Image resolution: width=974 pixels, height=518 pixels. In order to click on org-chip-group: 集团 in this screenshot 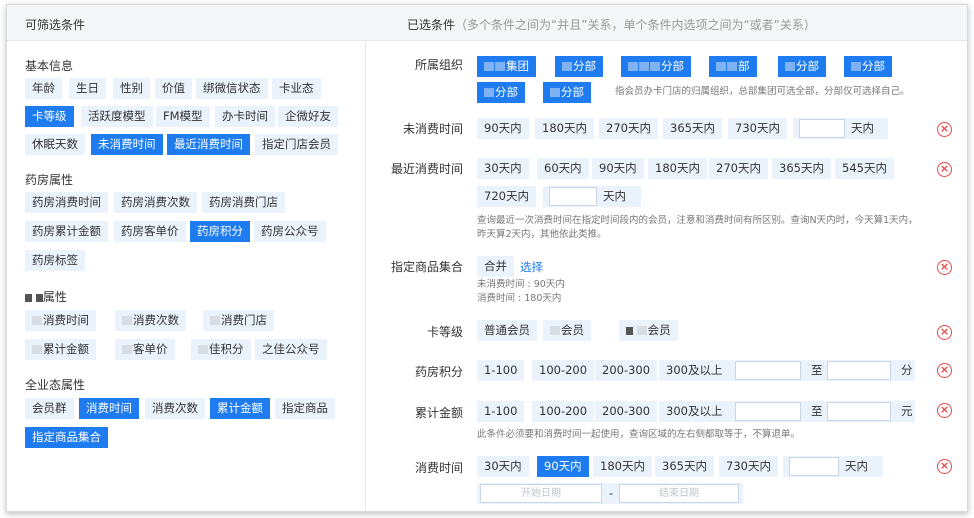, I will do `click(506, 66)`.